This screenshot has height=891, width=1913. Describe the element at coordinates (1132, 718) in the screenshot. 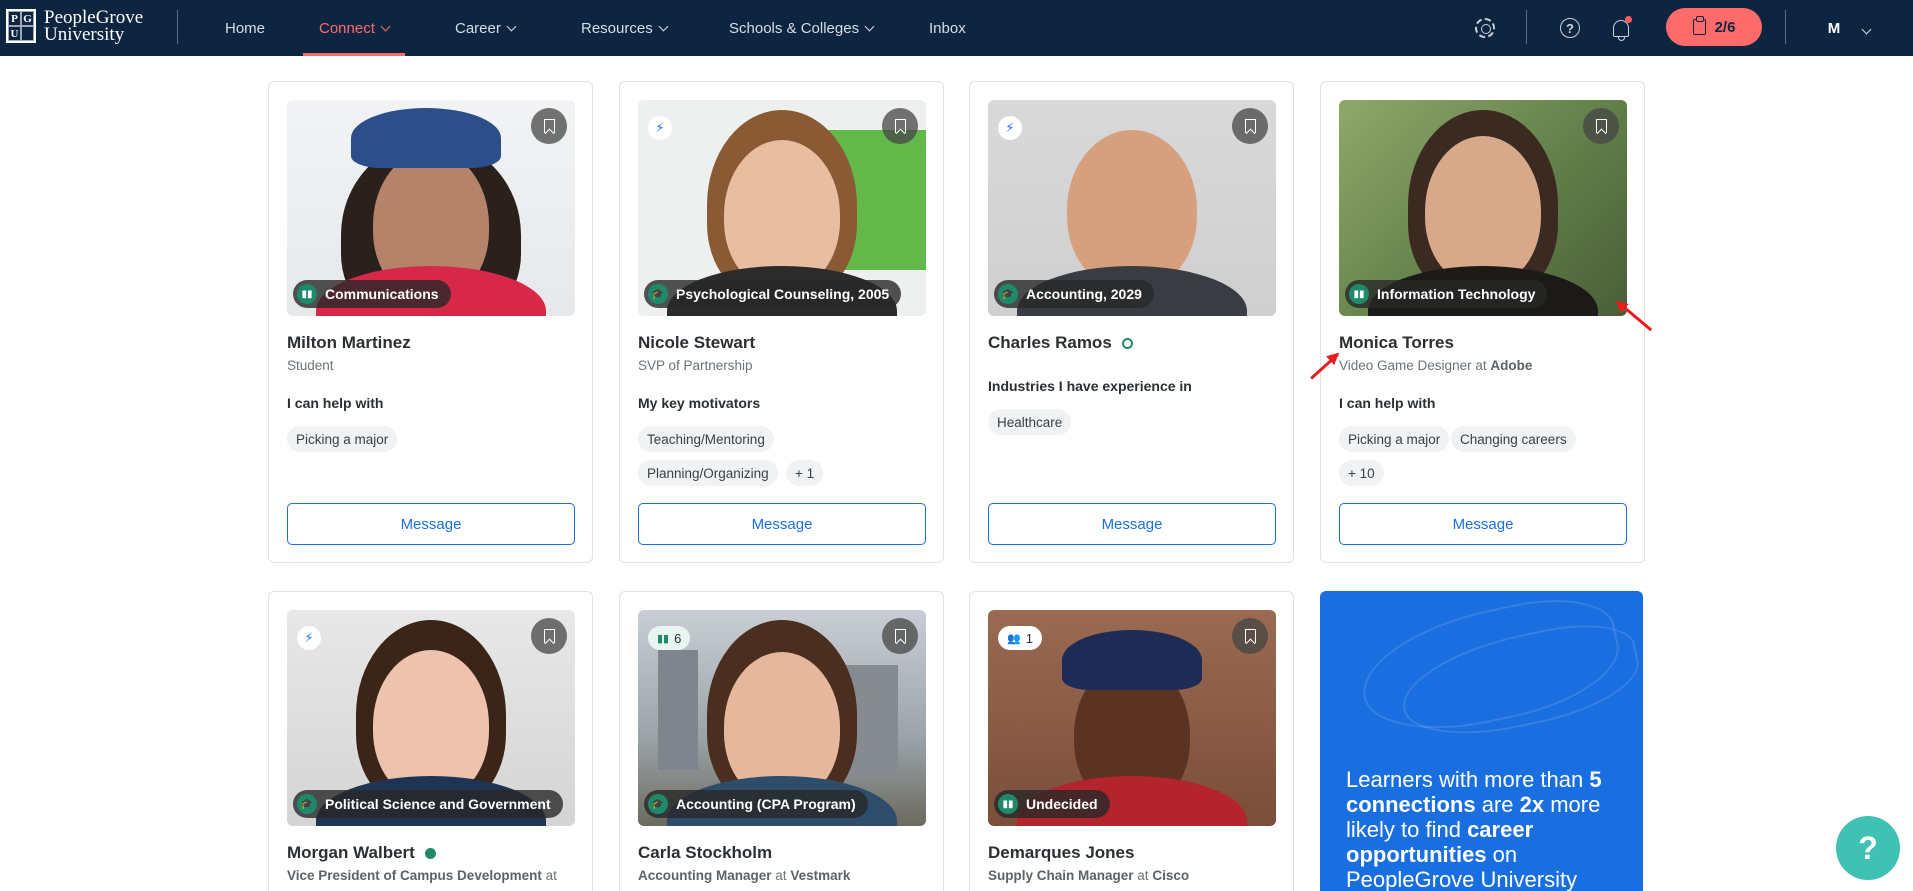

I see `profile-photo: 👥 1 ▮▮ Undecided` at that location.